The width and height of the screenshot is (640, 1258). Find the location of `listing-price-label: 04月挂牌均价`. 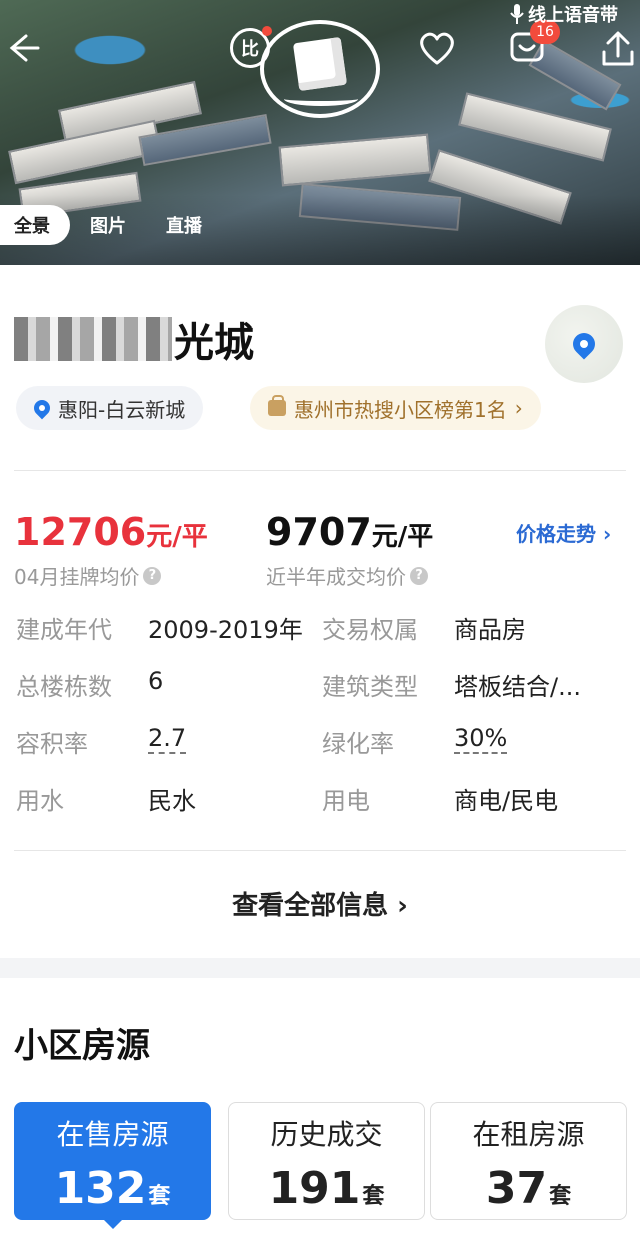

listing-price-label: 04月挂牌均价 is located at coordinates (77, 577).